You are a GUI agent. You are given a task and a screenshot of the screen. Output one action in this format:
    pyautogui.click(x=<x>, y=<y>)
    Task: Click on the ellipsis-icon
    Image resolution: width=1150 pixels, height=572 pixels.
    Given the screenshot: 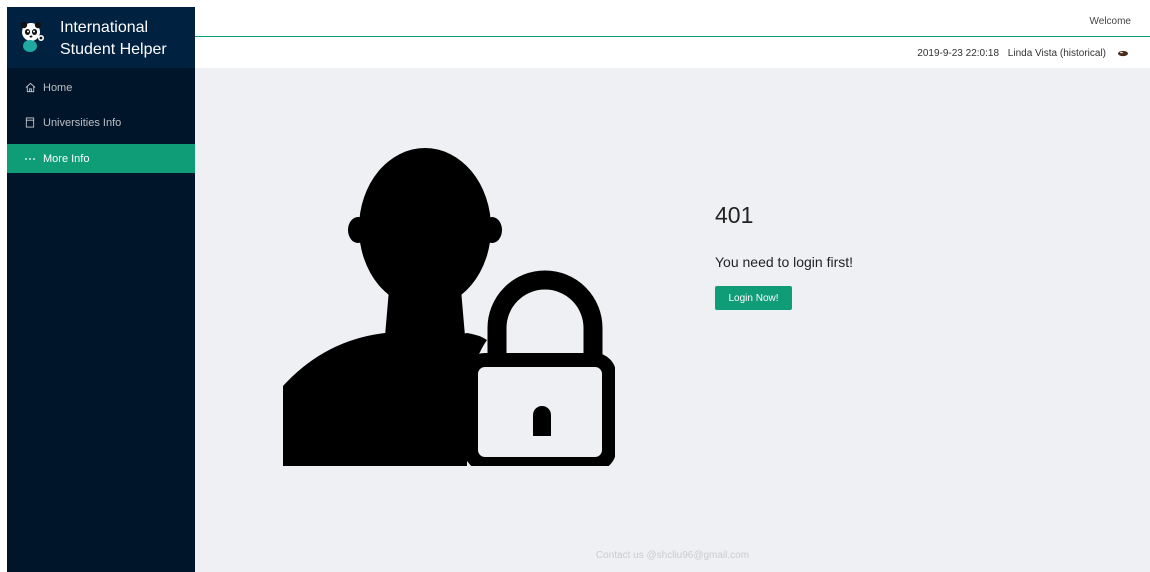 What is the action you would take?
    pyautogui.click(x=30, y=159)
    